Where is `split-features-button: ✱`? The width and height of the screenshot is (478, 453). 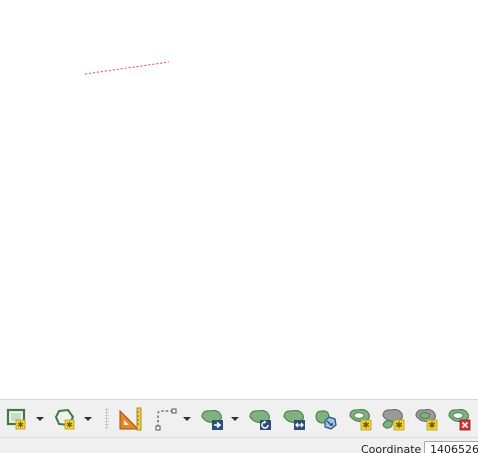 split-features-button: ✱ is located at coordinates (393, 419).